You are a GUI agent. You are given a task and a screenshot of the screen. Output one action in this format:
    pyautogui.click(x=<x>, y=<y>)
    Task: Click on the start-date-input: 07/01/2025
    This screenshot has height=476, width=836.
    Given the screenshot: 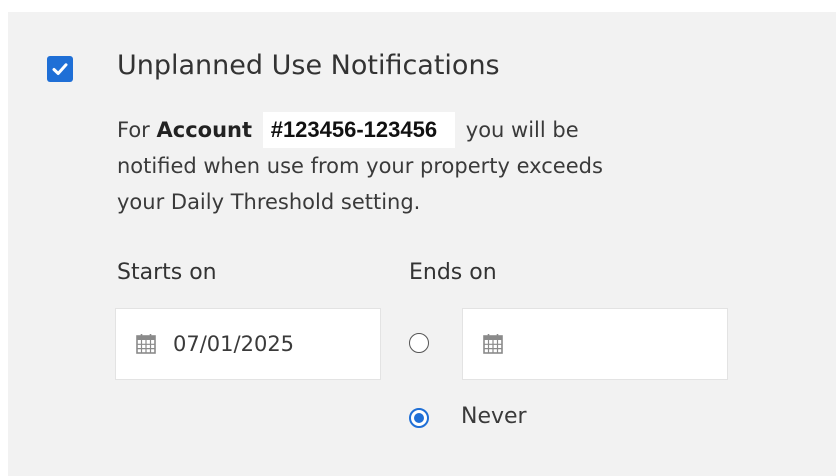 What is the action you would take?
    pyautogui.click(x=248, y=344)
    